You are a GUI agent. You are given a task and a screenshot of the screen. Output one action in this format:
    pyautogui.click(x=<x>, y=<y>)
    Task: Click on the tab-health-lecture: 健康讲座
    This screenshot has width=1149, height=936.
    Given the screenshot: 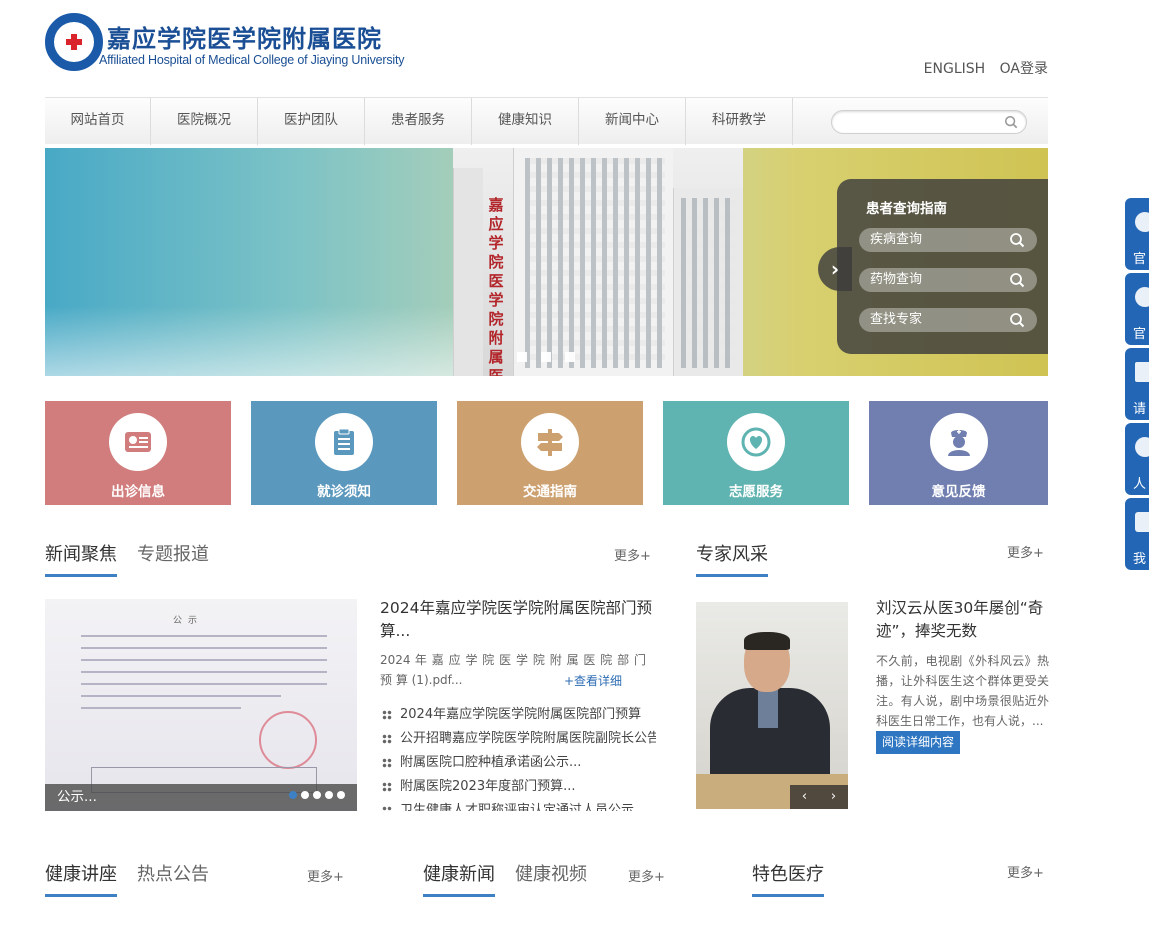 What is the action you would take?
    pyautogui.click(x=81, y=878)
    